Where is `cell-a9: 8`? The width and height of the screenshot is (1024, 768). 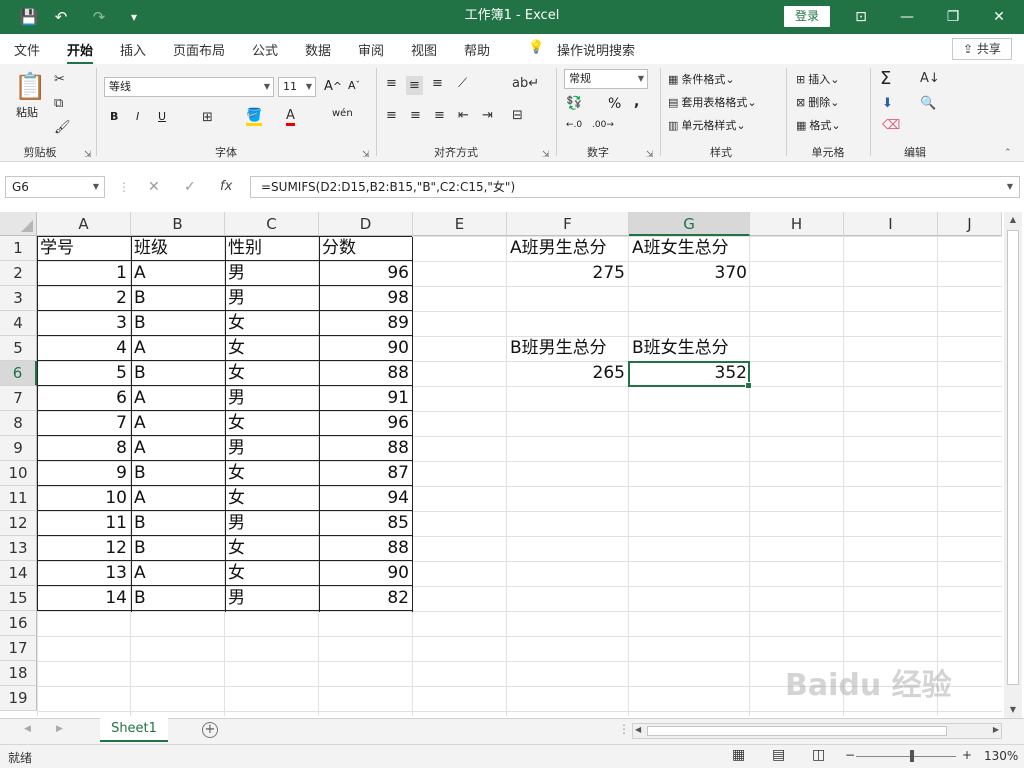 cell-a9: 8 is located at coordinates (83, 448).